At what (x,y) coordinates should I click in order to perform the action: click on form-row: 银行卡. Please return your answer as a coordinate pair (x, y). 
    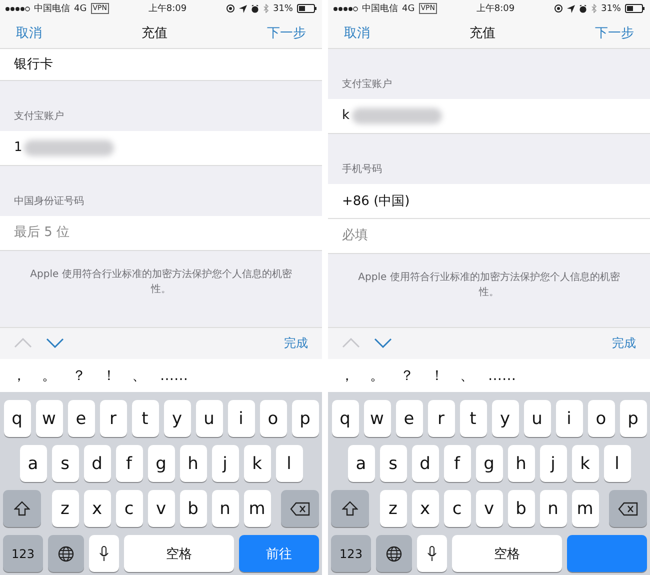
    Looking at the image, I should click on (161, 64).